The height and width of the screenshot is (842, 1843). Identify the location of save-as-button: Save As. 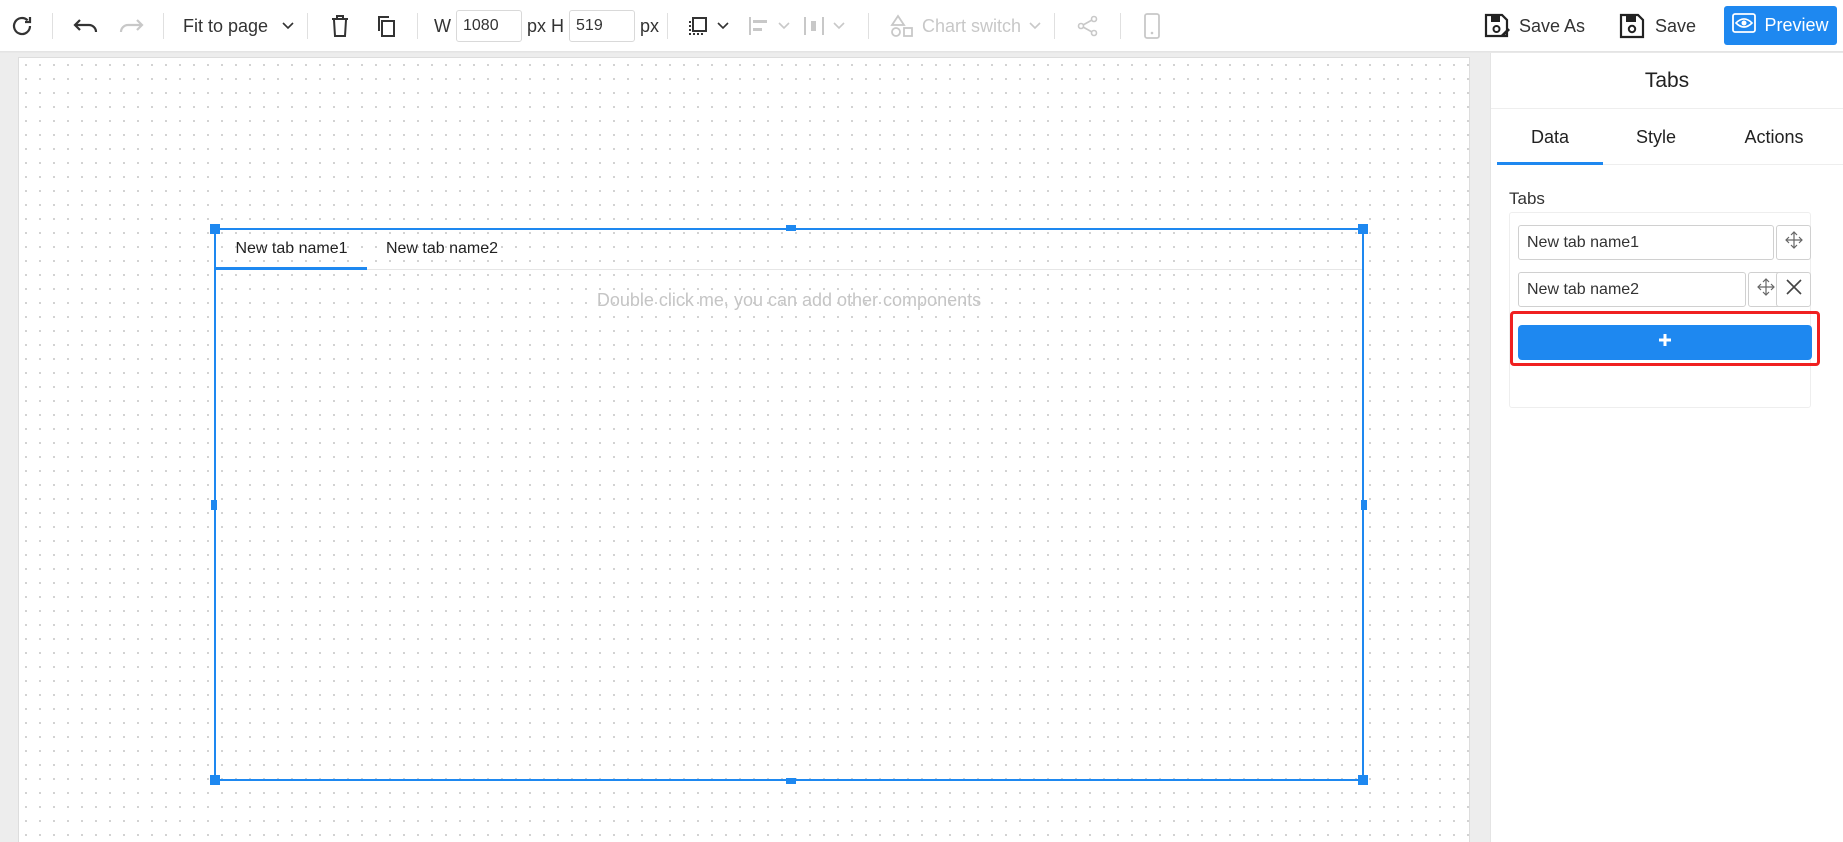
(1534, 26).